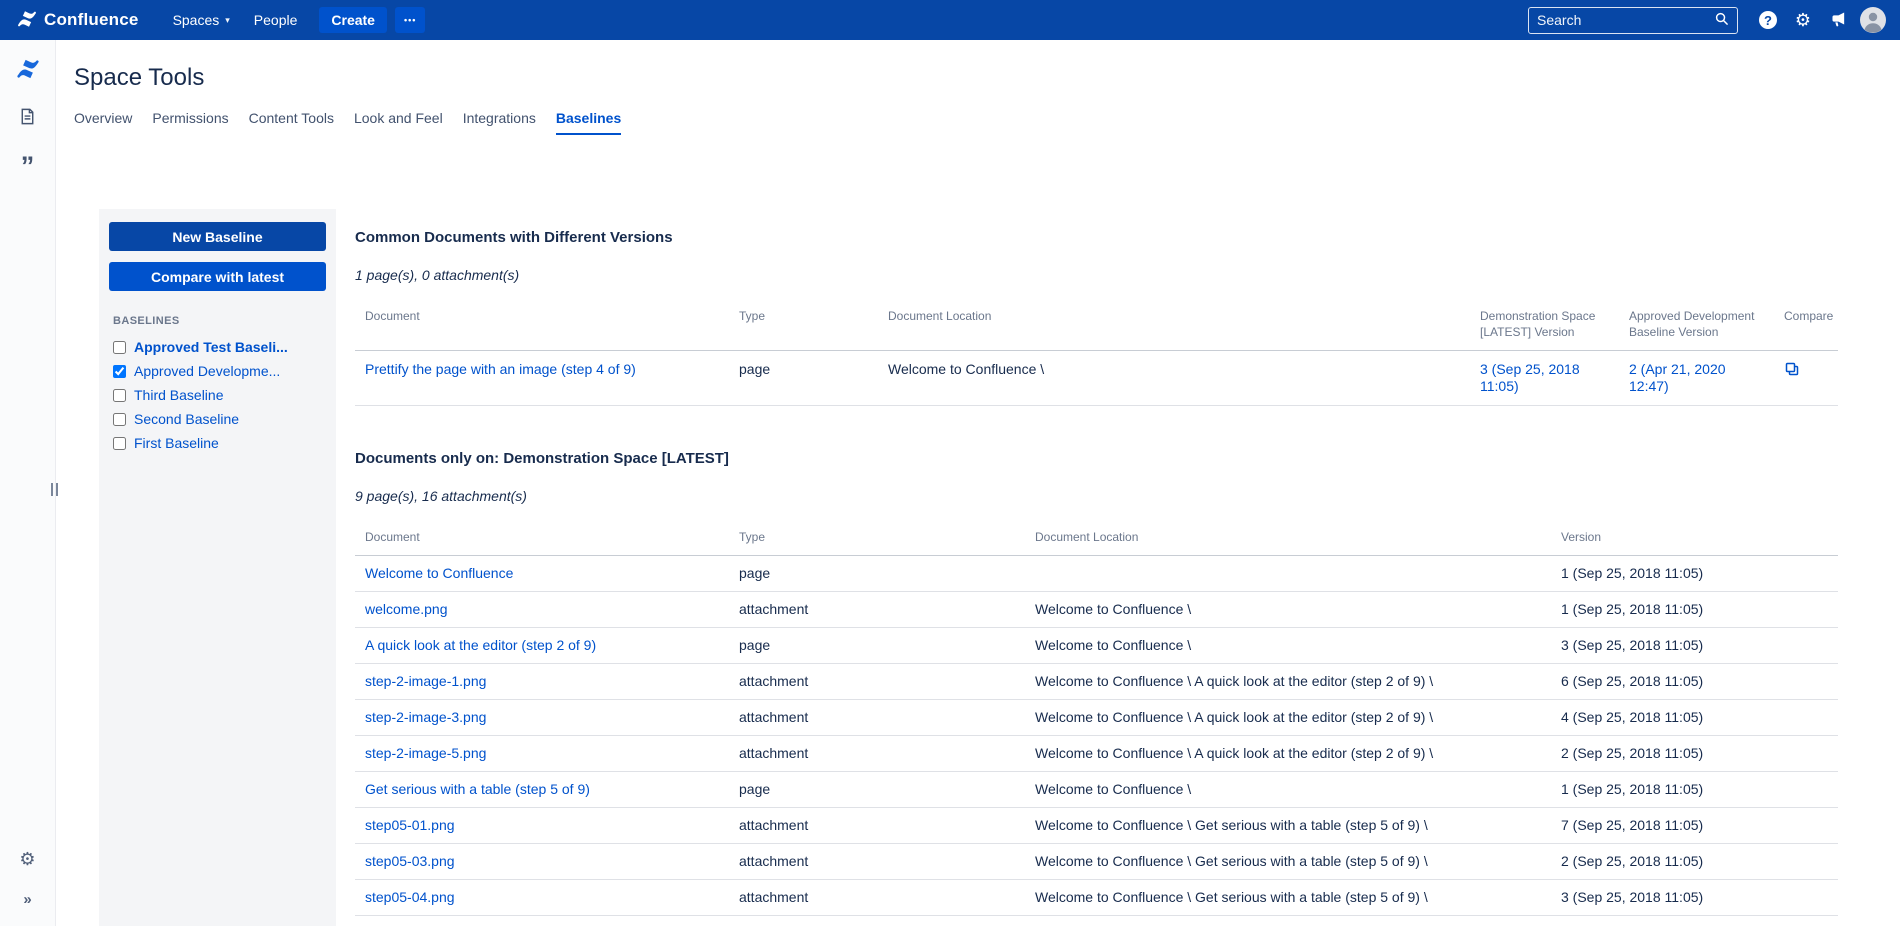 This screenshot has height=926, width=1900. I want to click on document-link: step05-04.png, so click(410, 897).